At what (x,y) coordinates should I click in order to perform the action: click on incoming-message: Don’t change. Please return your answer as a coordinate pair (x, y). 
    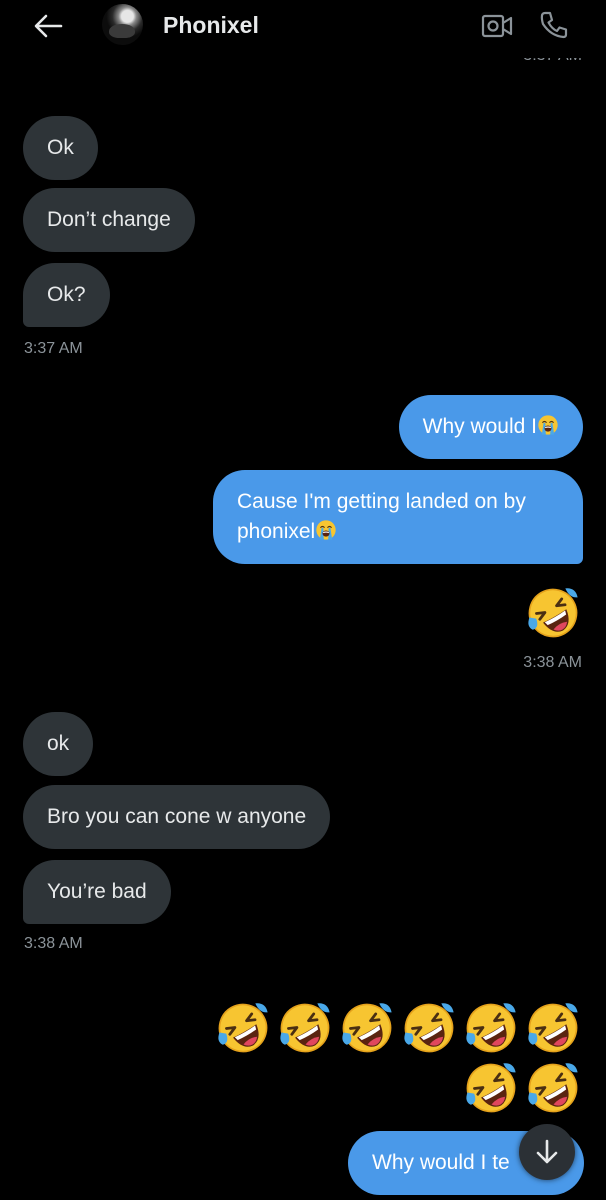
    Looking at the image, I should click on (109, 220).